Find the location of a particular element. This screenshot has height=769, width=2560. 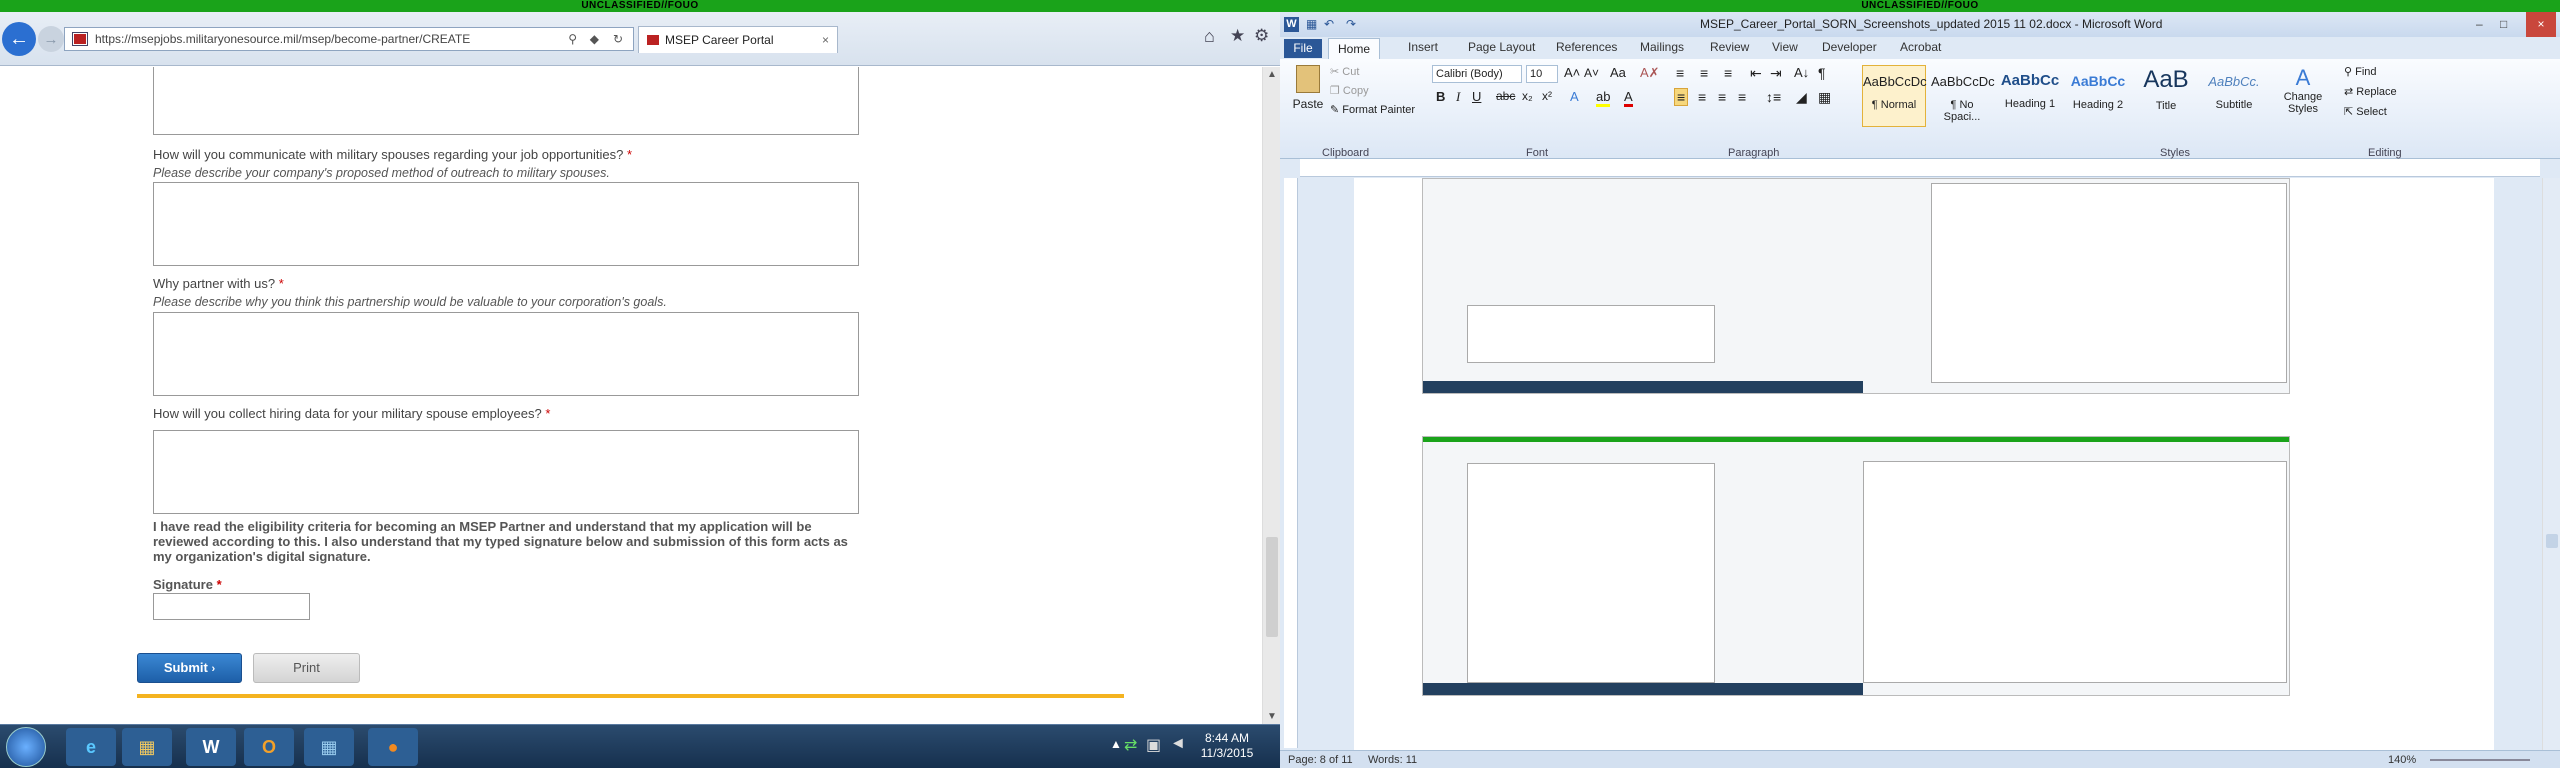

tab-review: Review is located at coordinates (1729, 47).